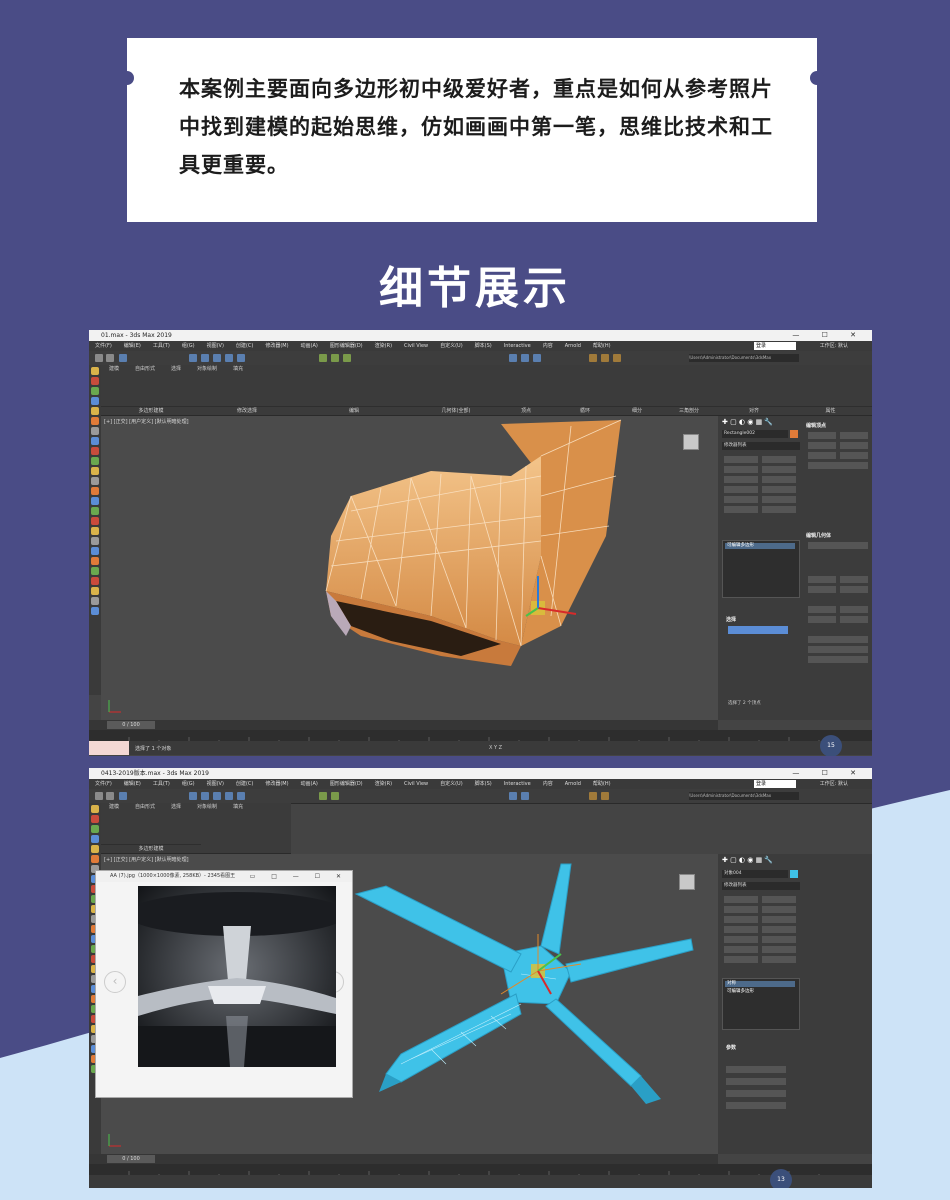 The image size is (950, 1200). What do you see at coordinates (276, 346) in the screenshot?
I see `menu-modifiers: 修改器(M)` at bounding box center [276, 346].